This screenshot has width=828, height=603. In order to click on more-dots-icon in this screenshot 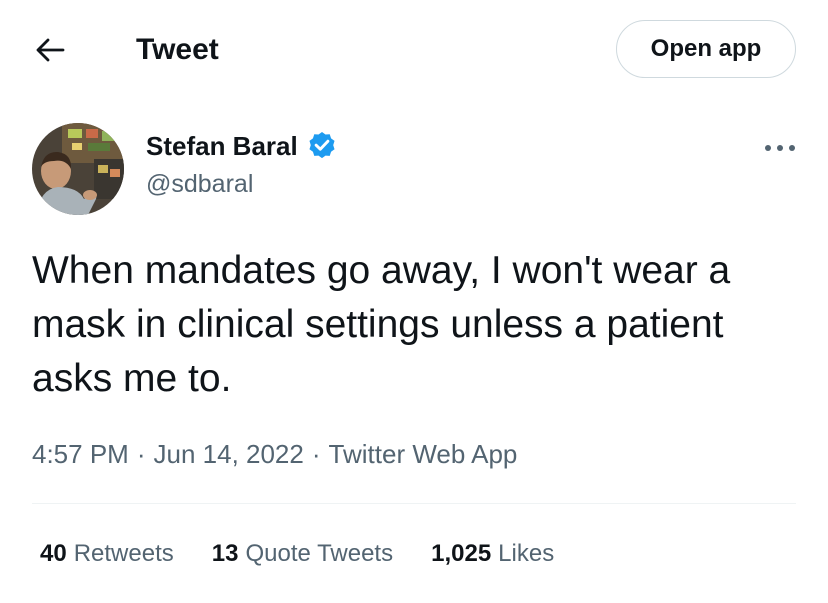, I will do `click(780, 148)`.